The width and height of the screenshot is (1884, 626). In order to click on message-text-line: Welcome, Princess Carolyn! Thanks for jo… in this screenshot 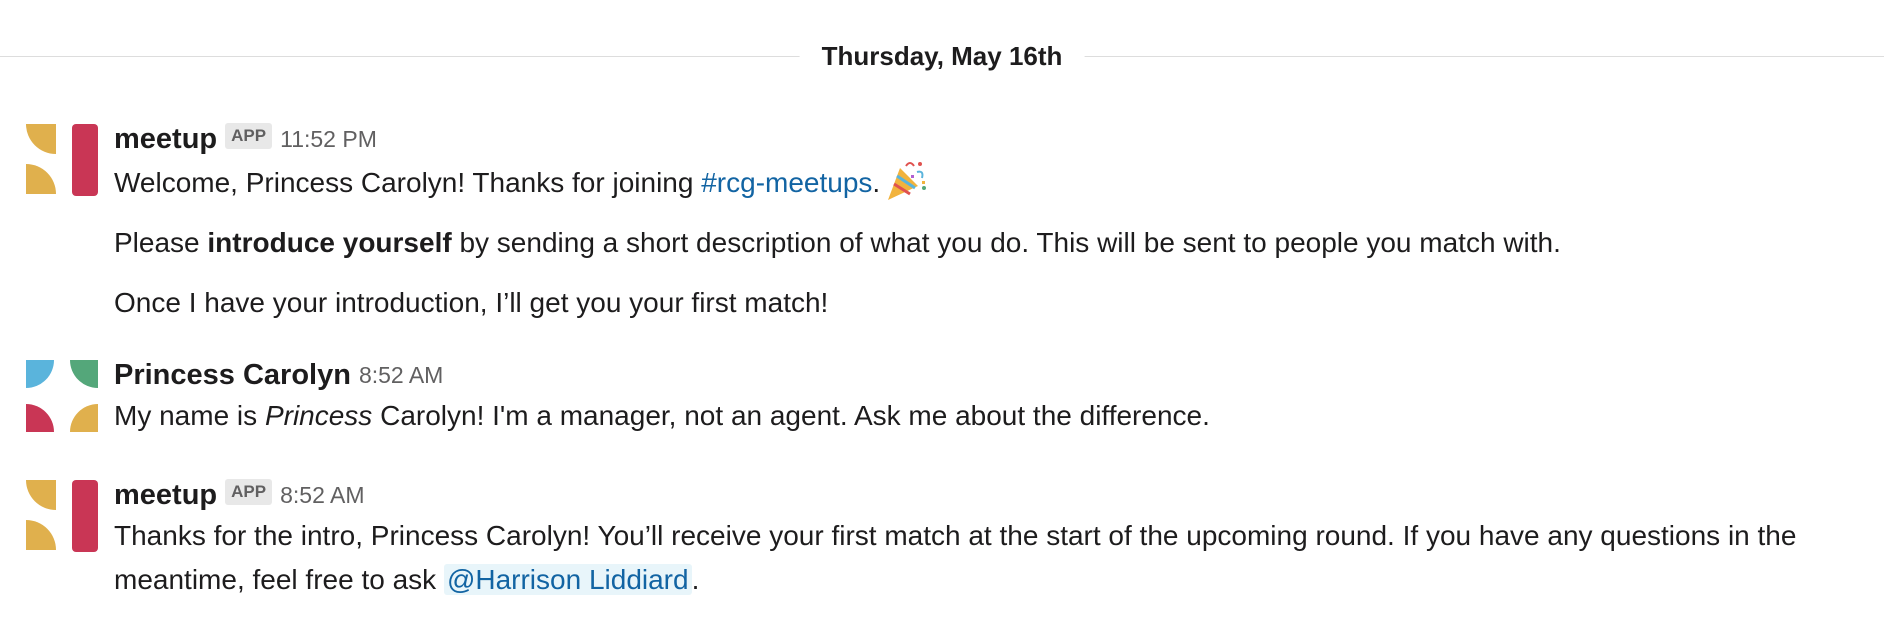, I will do `click(989, 181)`.